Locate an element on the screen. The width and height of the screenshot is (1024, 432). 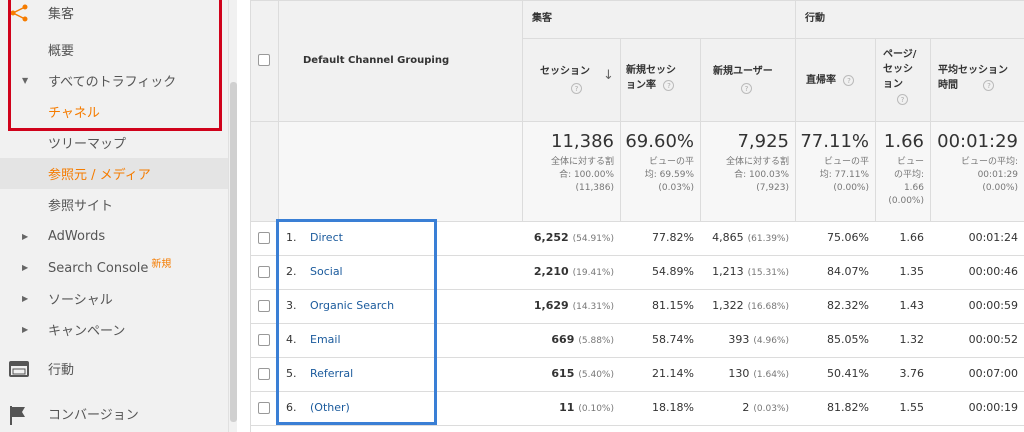
sidebar-item-source-medium: 参照元 / メディア is located at coordinates (114, 173).